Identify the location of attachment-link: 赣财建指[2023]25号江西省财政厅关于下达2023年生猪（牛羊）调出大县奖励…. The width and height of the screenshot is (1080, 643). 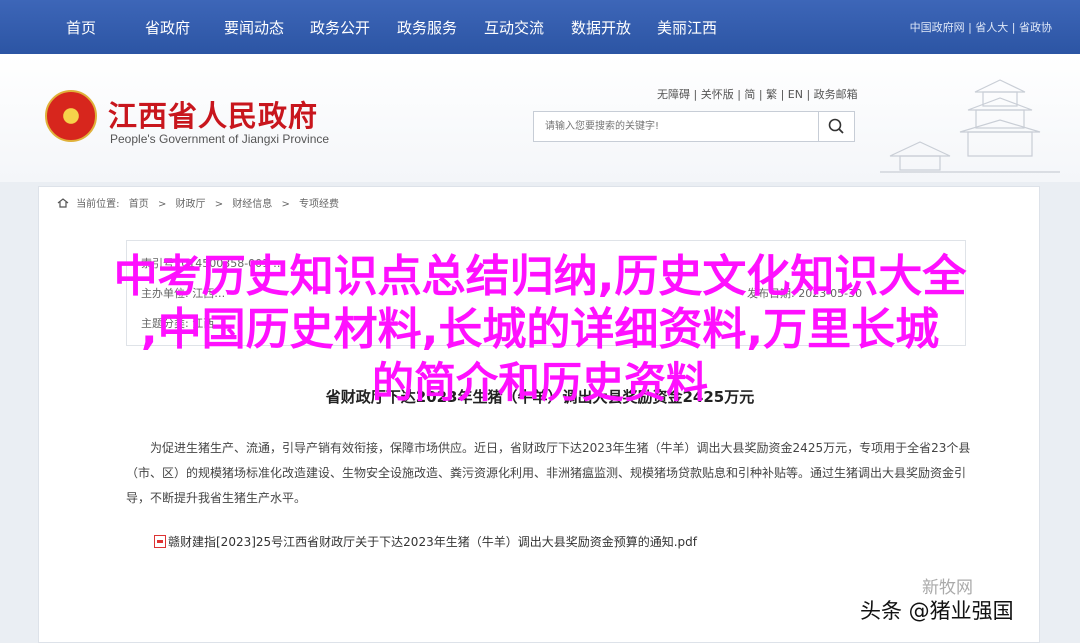
(425, 541).